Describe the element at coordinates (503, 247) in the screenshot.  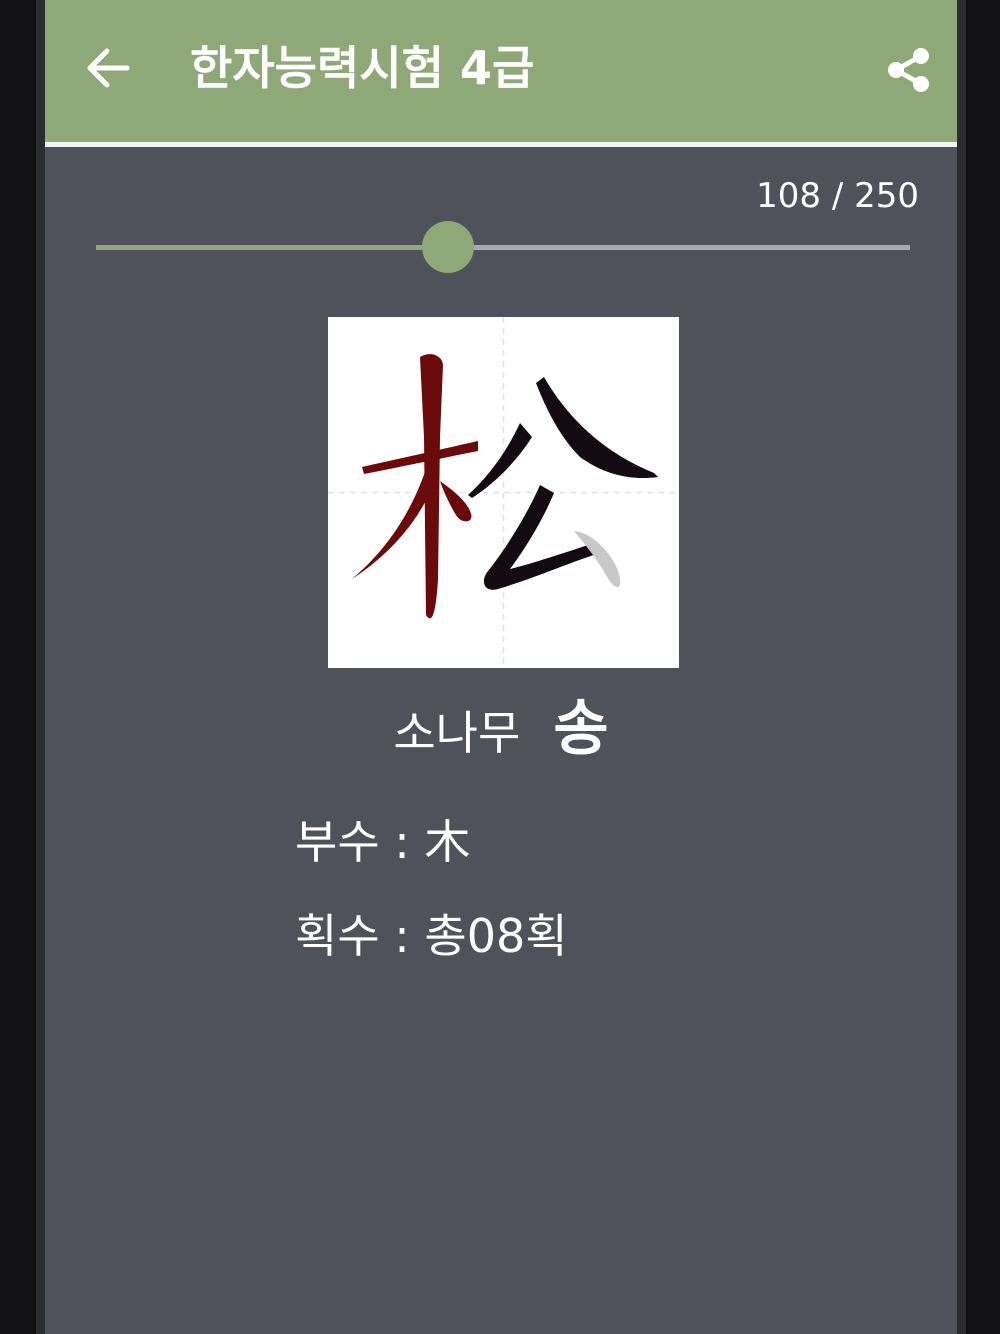
I see `progress-slider` at that location.